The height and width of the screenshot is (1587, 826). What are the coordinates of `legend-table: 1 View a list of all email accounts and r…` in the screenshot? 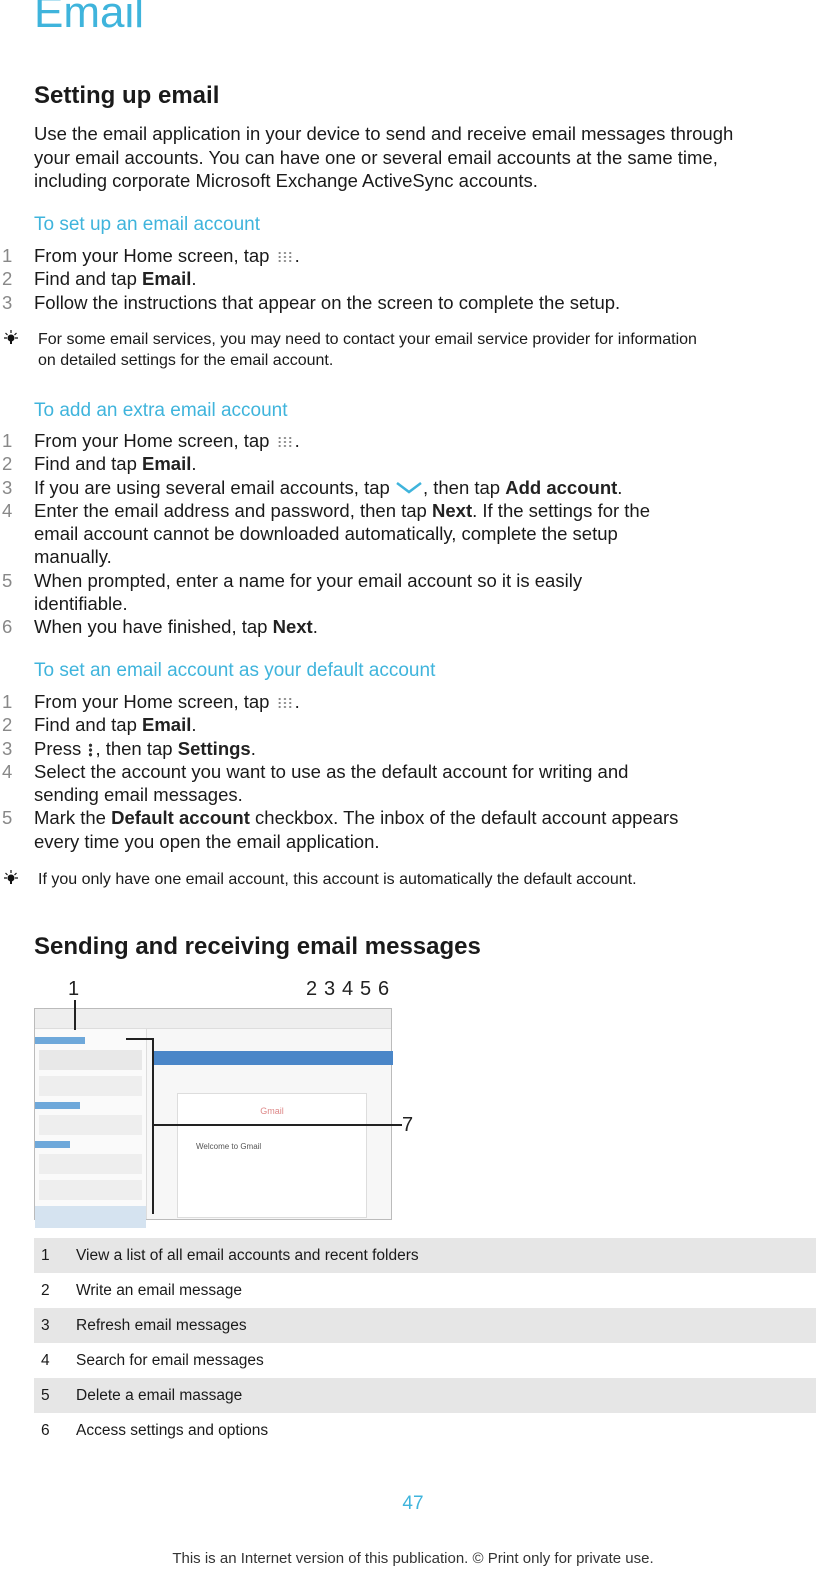 It's located at (425, 1343).